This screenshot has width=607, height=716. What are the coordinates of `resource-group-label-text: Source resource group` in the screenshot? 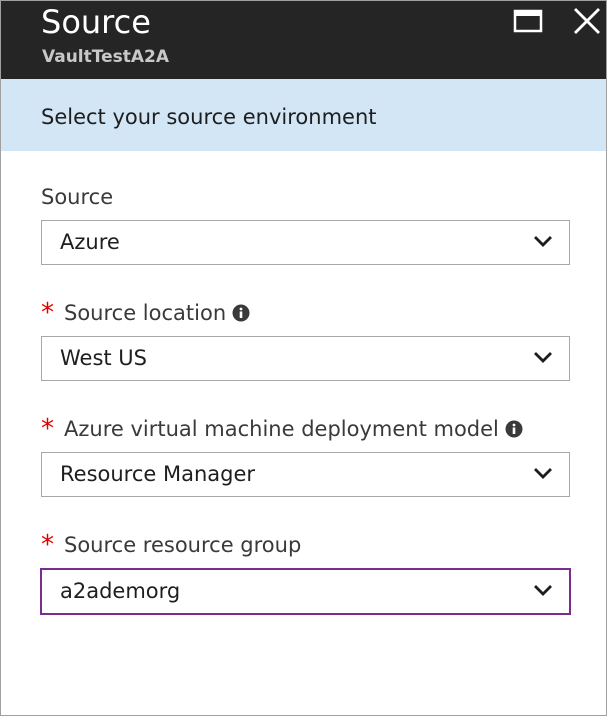 It's located at (183, 545).